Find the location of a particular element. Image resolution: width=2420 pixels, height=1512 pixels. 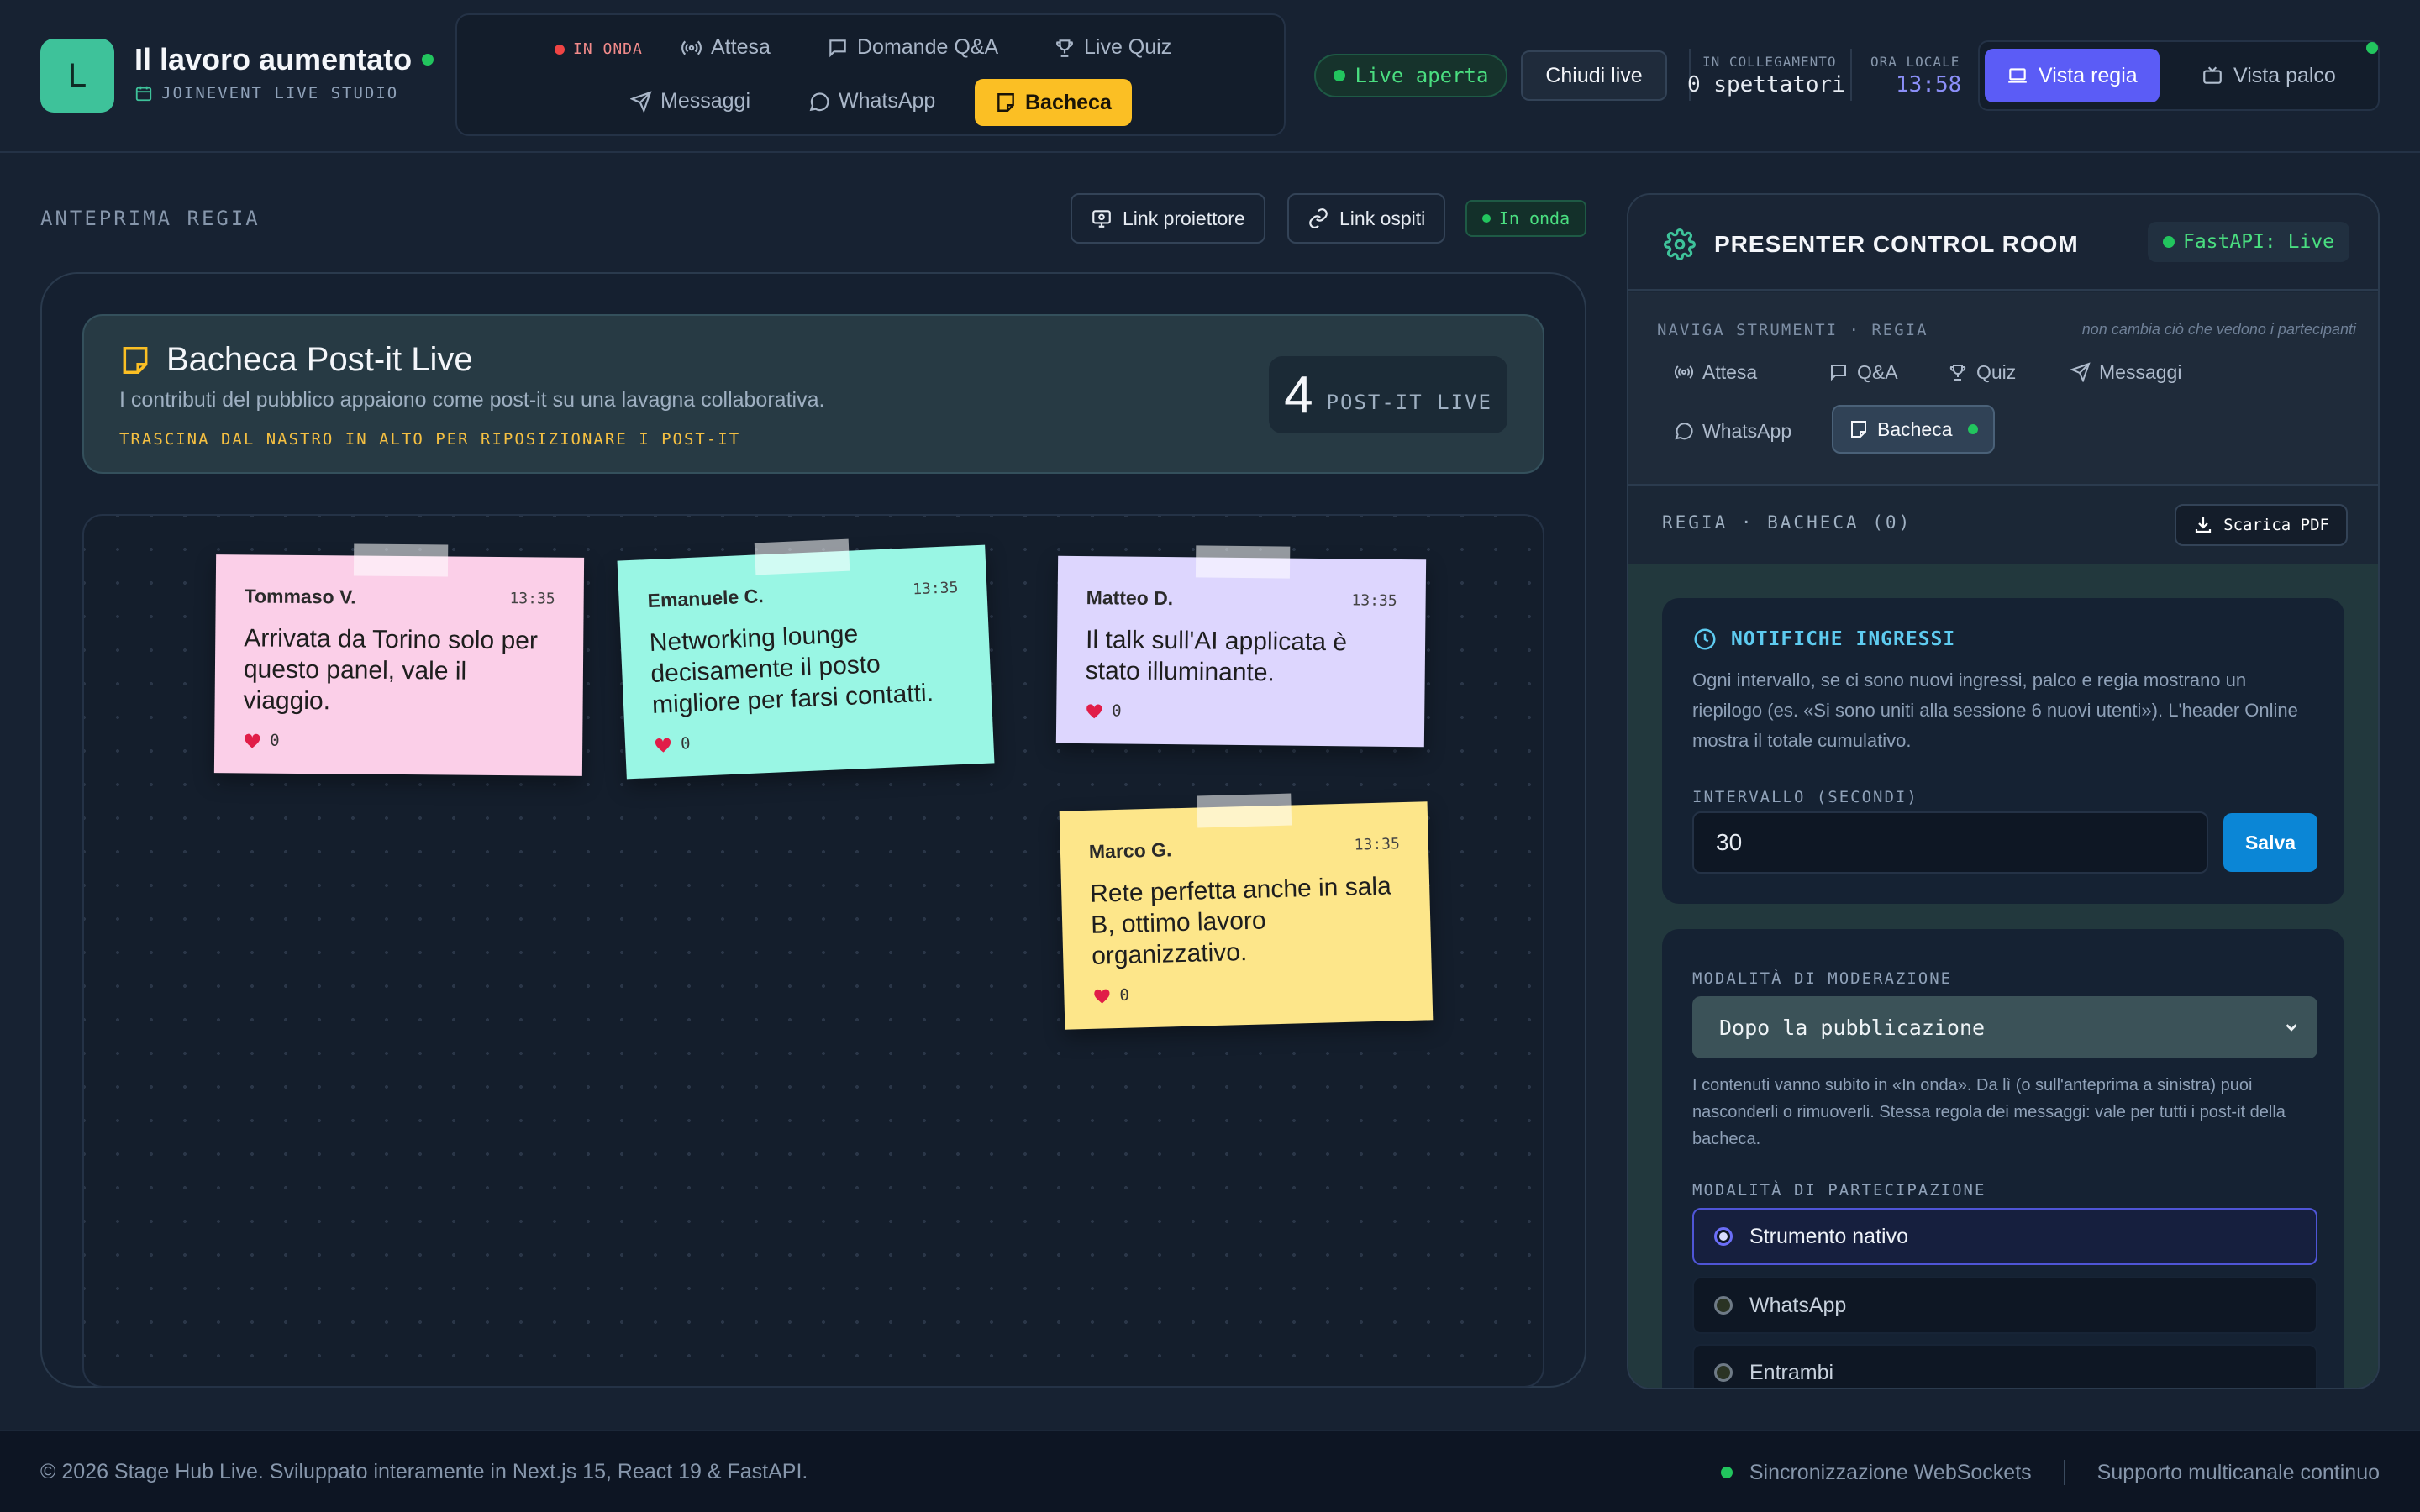

tool-bacheca: Bacheca is located at coordinates (1914, 429).